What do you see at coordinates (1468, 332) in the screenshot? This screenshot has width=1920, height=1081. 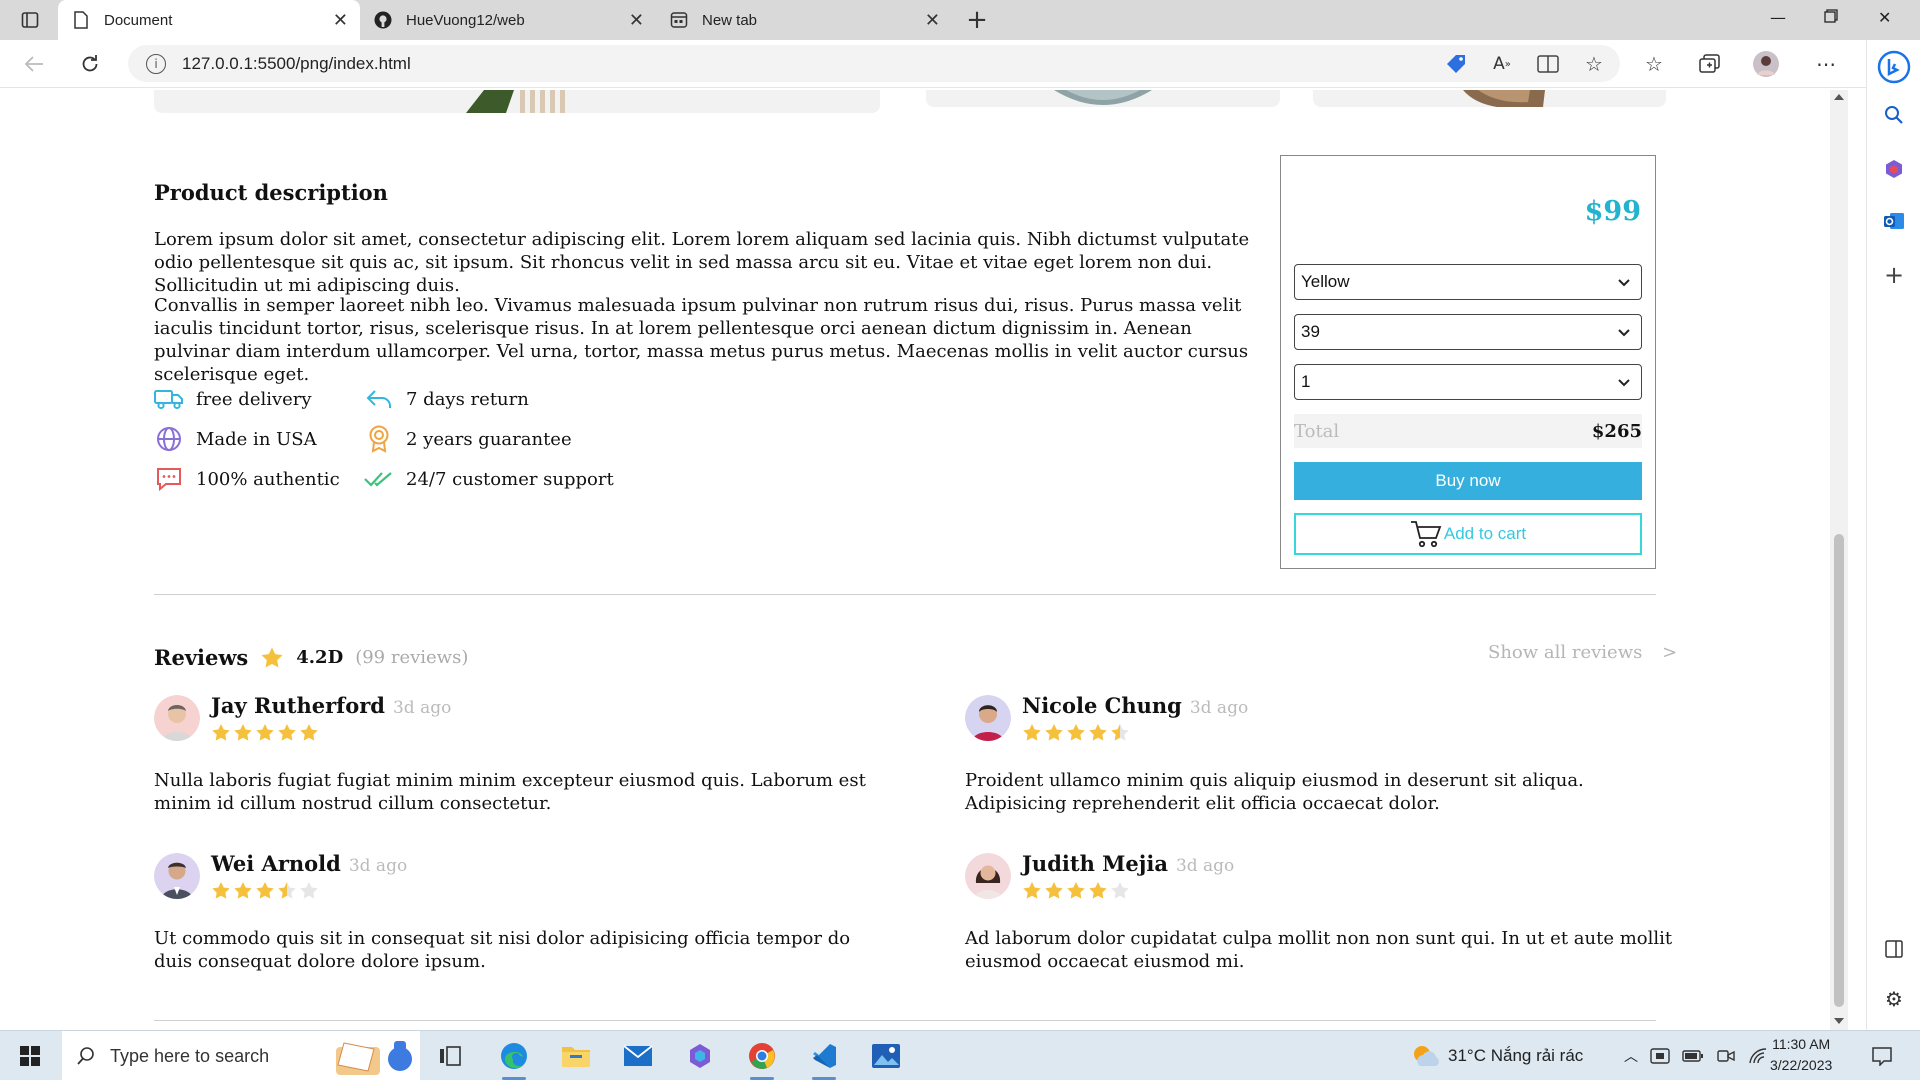 I see `size-select: 39` at bounding box center [1468, 332].